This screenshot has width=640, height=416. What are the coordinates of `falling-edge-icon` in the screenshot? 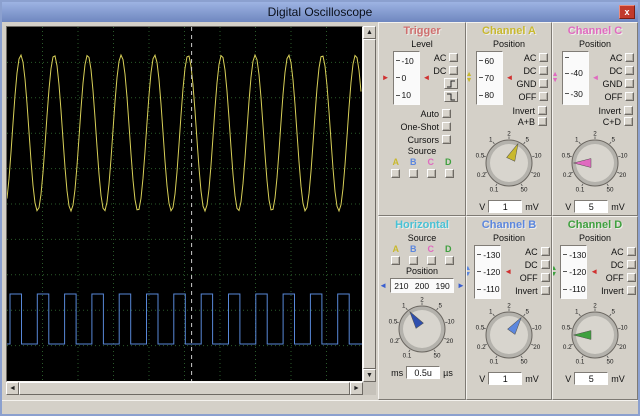 It's located at (451, 96).